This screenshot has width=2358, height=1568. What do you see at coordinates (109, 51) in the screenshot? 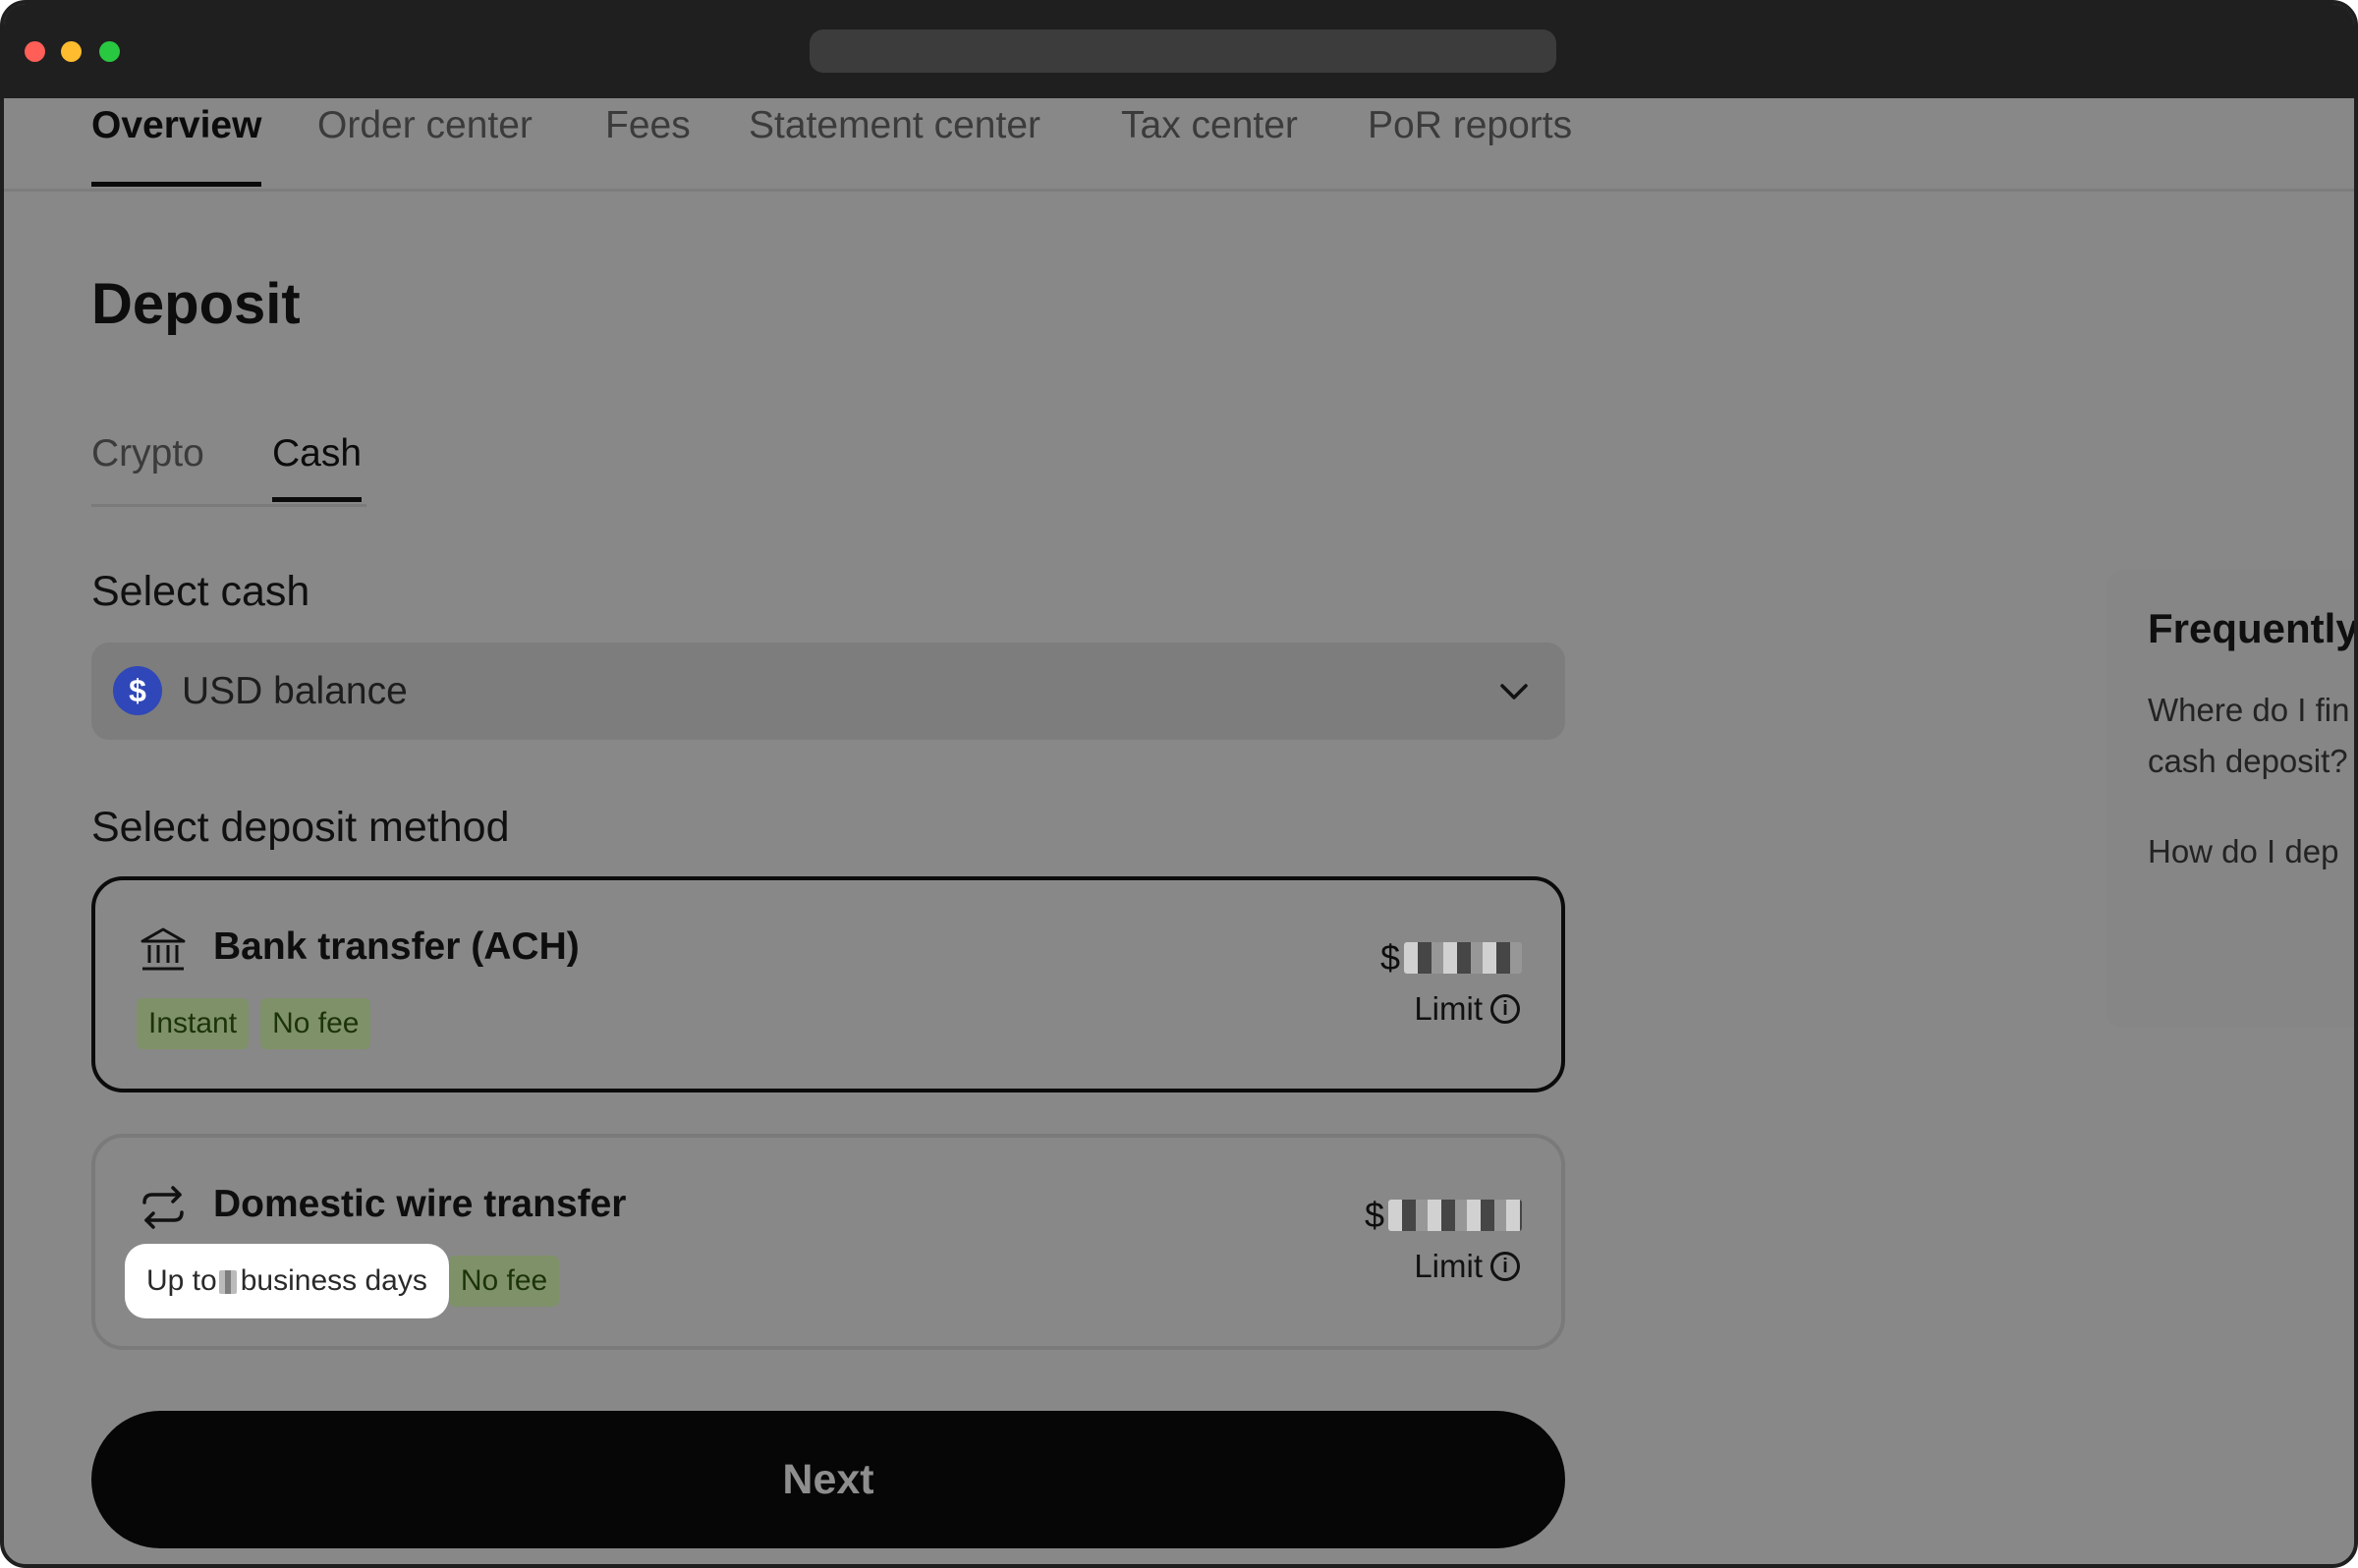
I see `maximize-window-button` at bounding box center [109, 51].